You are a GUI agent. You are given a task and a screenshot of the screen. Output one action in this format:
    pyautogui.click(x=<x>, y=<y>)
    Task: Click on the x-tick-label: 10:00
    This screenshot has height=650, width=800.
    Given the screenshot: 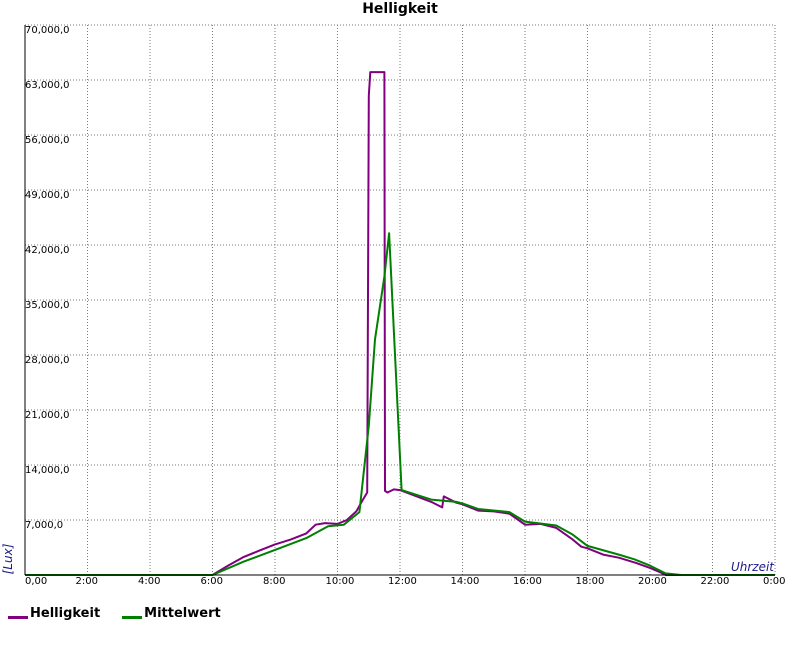 What is the action you would take?
    pyautogui.click(x=340, y=581)
    